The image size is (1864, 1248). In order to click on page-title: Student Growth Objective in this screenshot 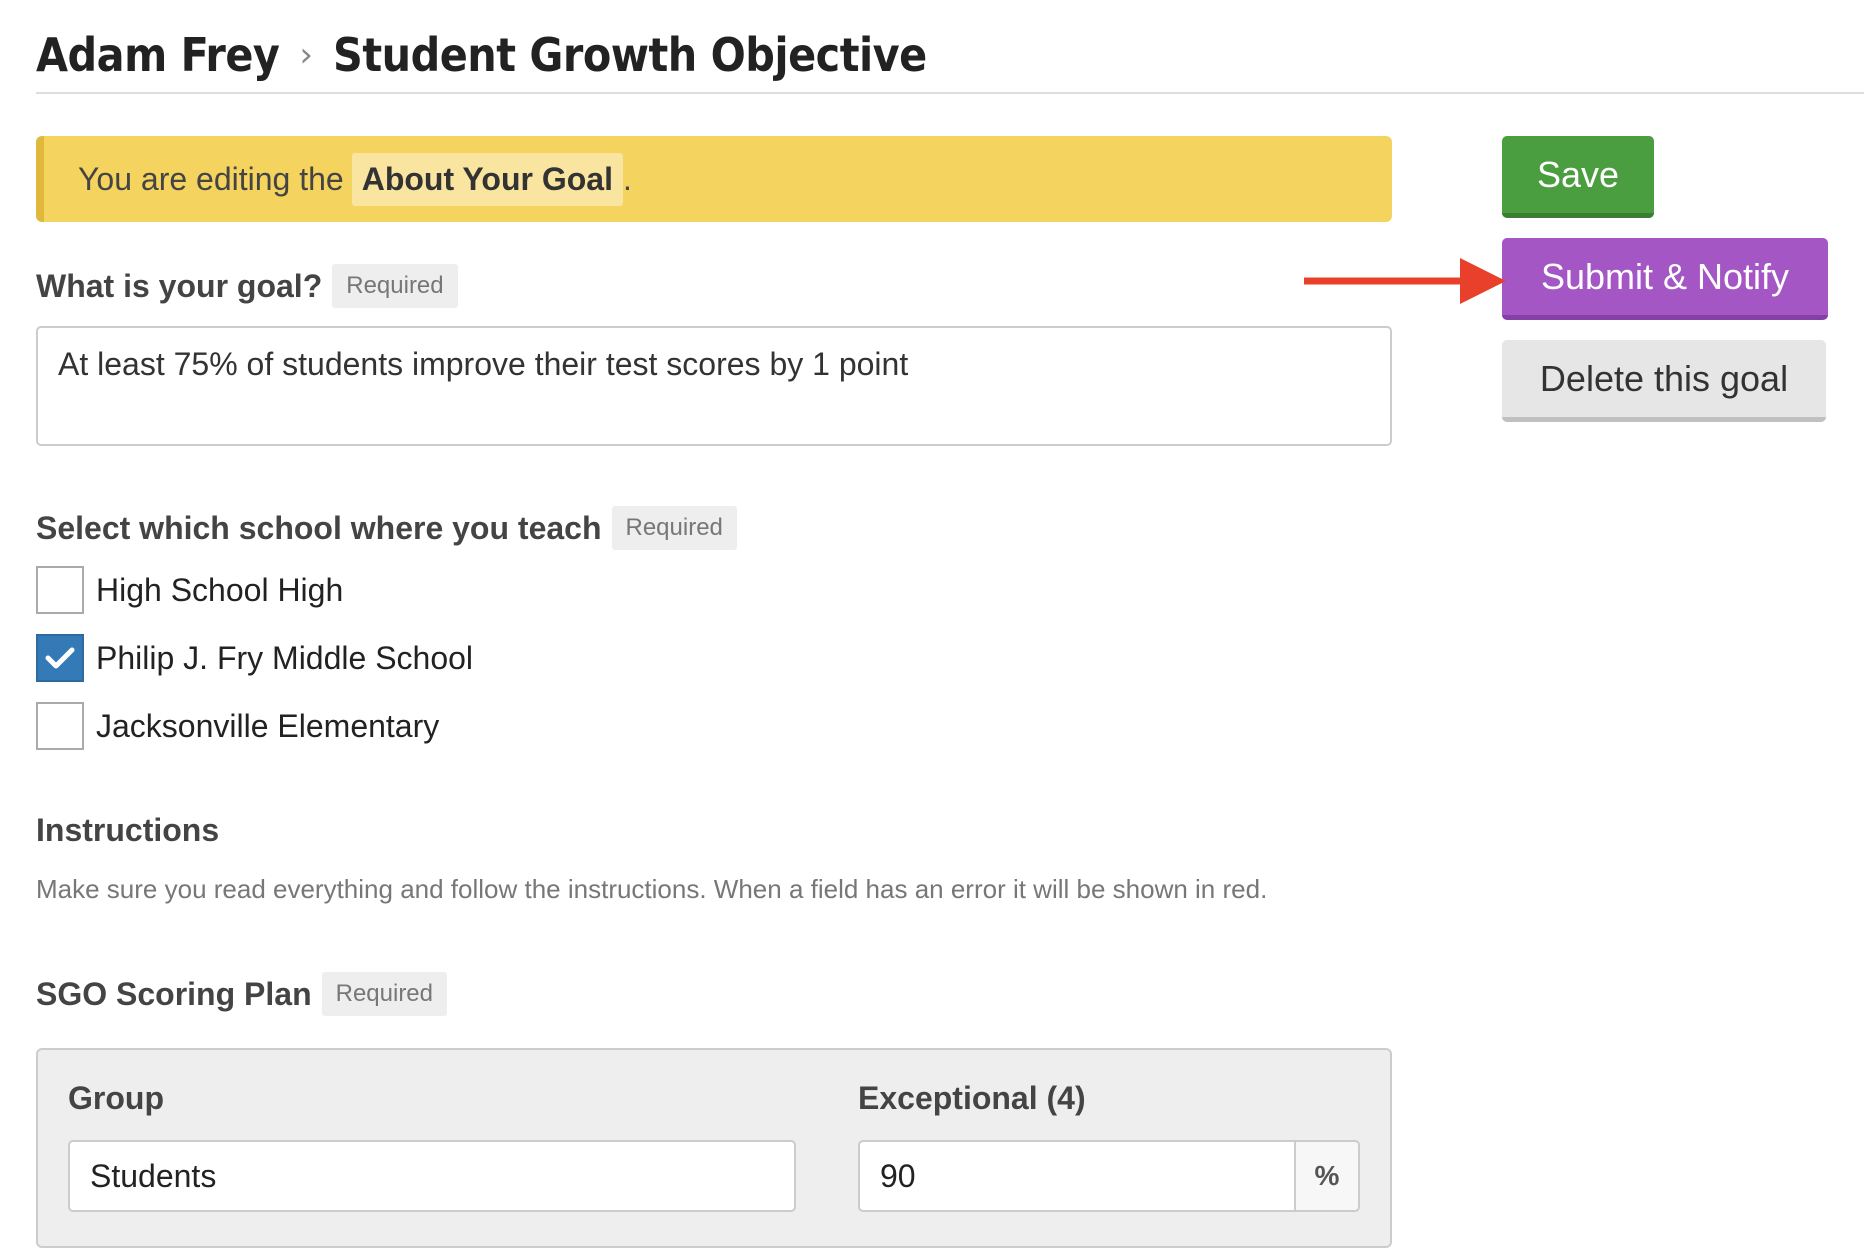, I will do `click(630, 55)`.